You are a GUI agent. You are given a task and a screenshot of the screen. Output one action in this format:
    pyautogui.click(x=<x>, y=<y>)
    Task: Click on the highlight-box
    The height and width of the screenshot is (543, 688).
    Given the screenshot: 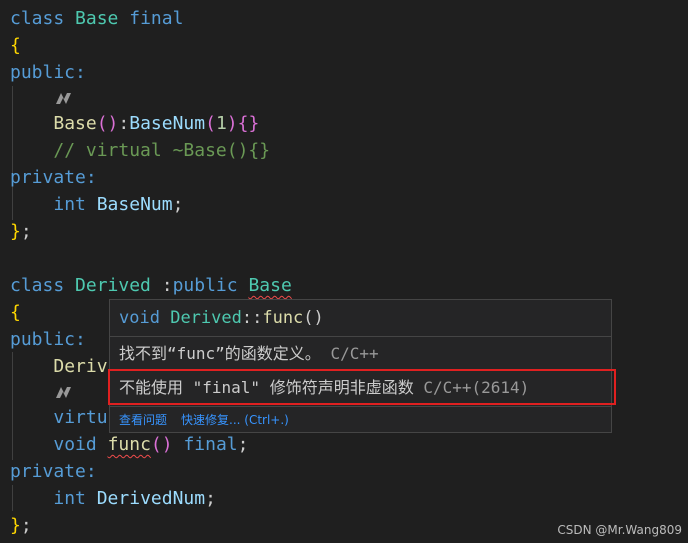 What is the action you would take?
    pyautogui.click(x=362, y=387)
    